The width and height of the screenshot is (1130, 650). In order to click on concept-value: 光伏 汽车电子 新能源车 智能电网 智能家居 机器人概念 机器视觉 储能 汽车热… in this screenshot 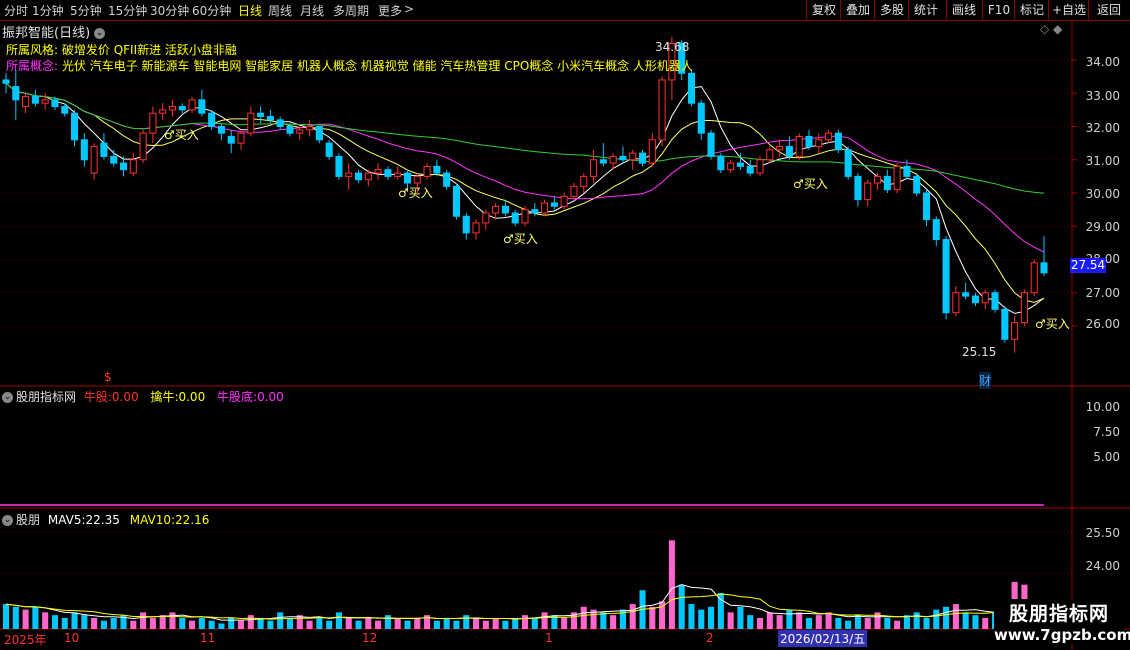, I will do `click(377, 66)`.